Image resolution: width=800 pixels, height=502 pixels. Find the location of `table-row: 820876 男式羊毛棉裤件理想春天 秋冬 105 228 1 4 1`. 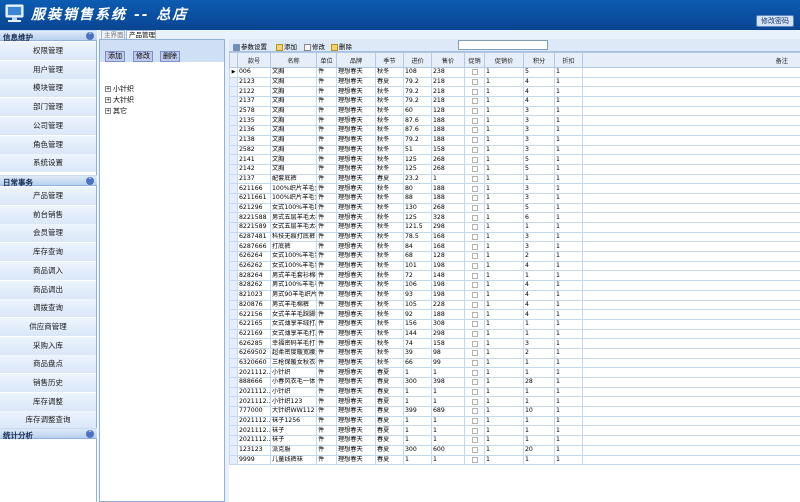

table-row: 820876 男式羊毛棉裤件理想春天 秋冬 105 228 1 4 1 is located at coordinates (514, 305).